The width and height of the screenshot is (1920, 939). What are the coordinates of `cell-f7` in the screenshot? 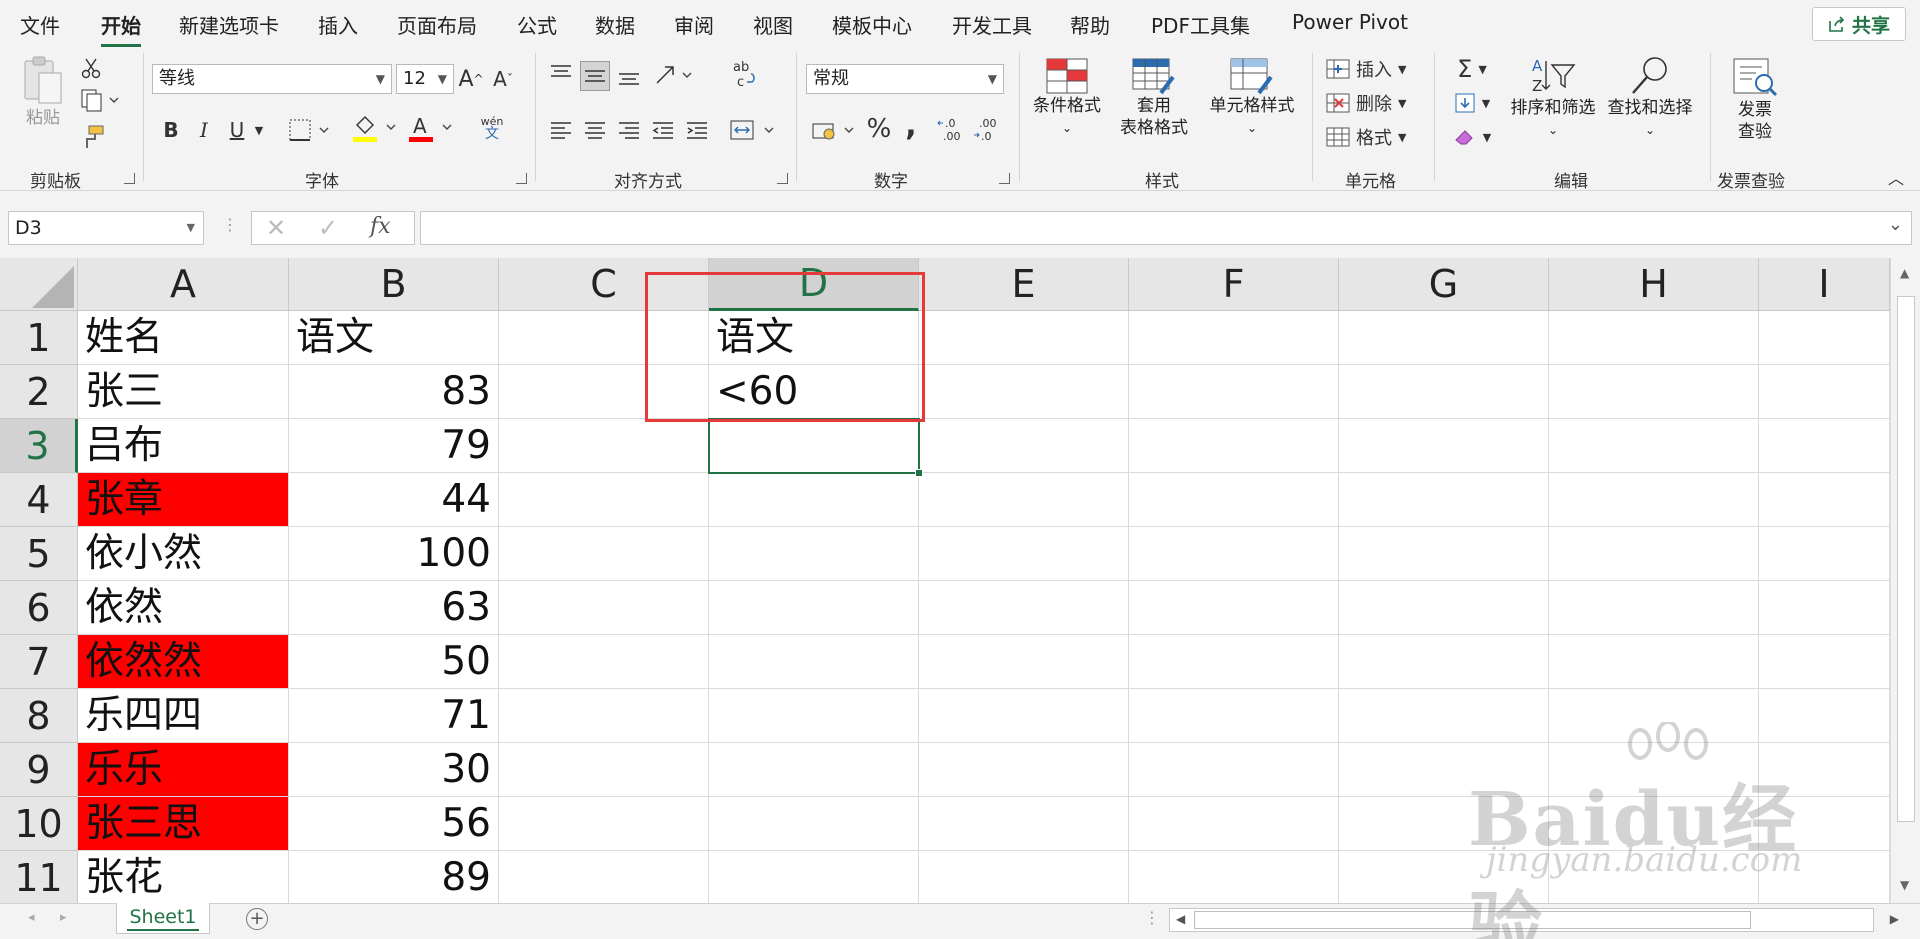 It's located at (1234, 662).